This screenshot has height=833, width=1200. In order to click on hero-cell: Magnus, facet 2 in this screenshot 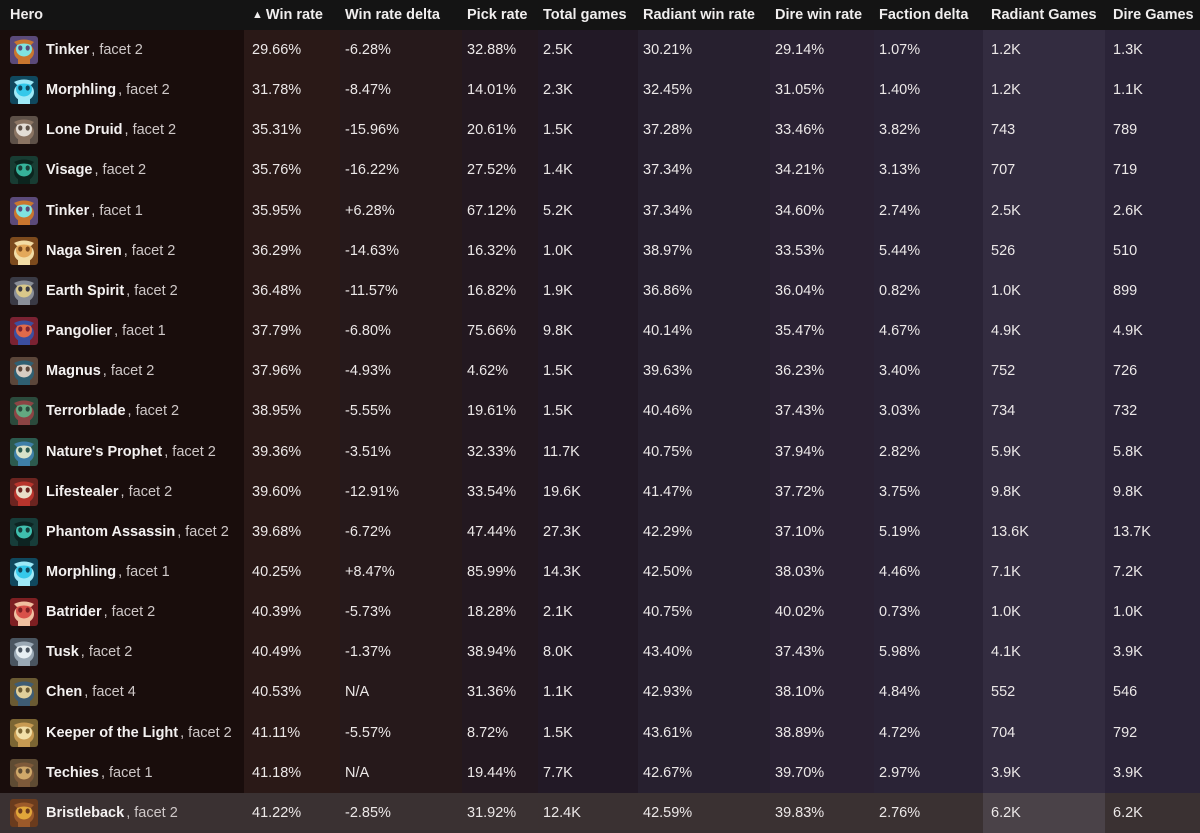, I will do `click(122, 371)`.